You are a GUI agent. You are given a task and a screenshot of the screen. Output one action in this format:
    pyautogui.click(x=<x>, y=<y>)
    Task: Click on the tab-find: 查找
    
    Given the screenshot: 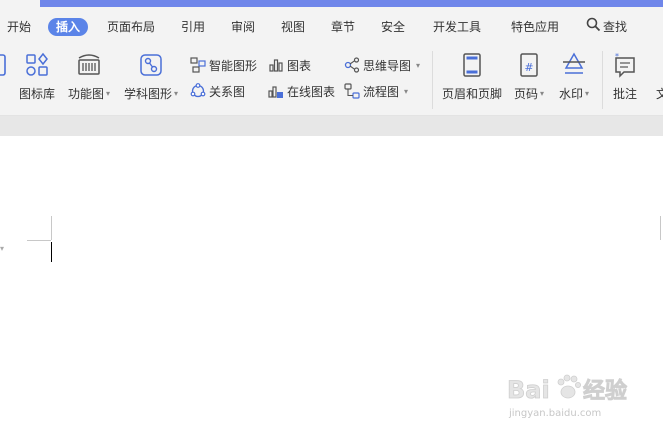 What is the action you would take?
    pyautogui.click(x=607, y=27)
    